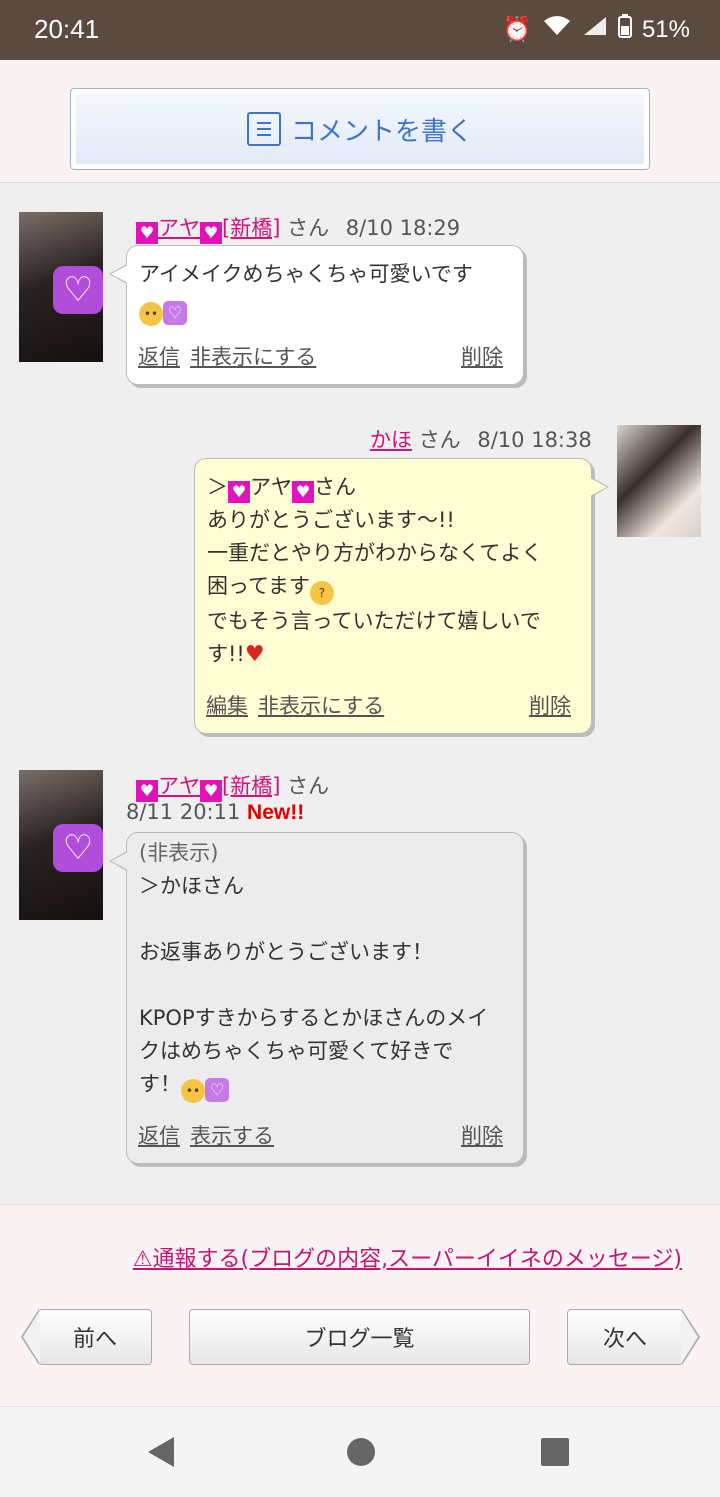  I want to click on comment-meta: かほ さん 8/10 18:38, so click(481, 440).